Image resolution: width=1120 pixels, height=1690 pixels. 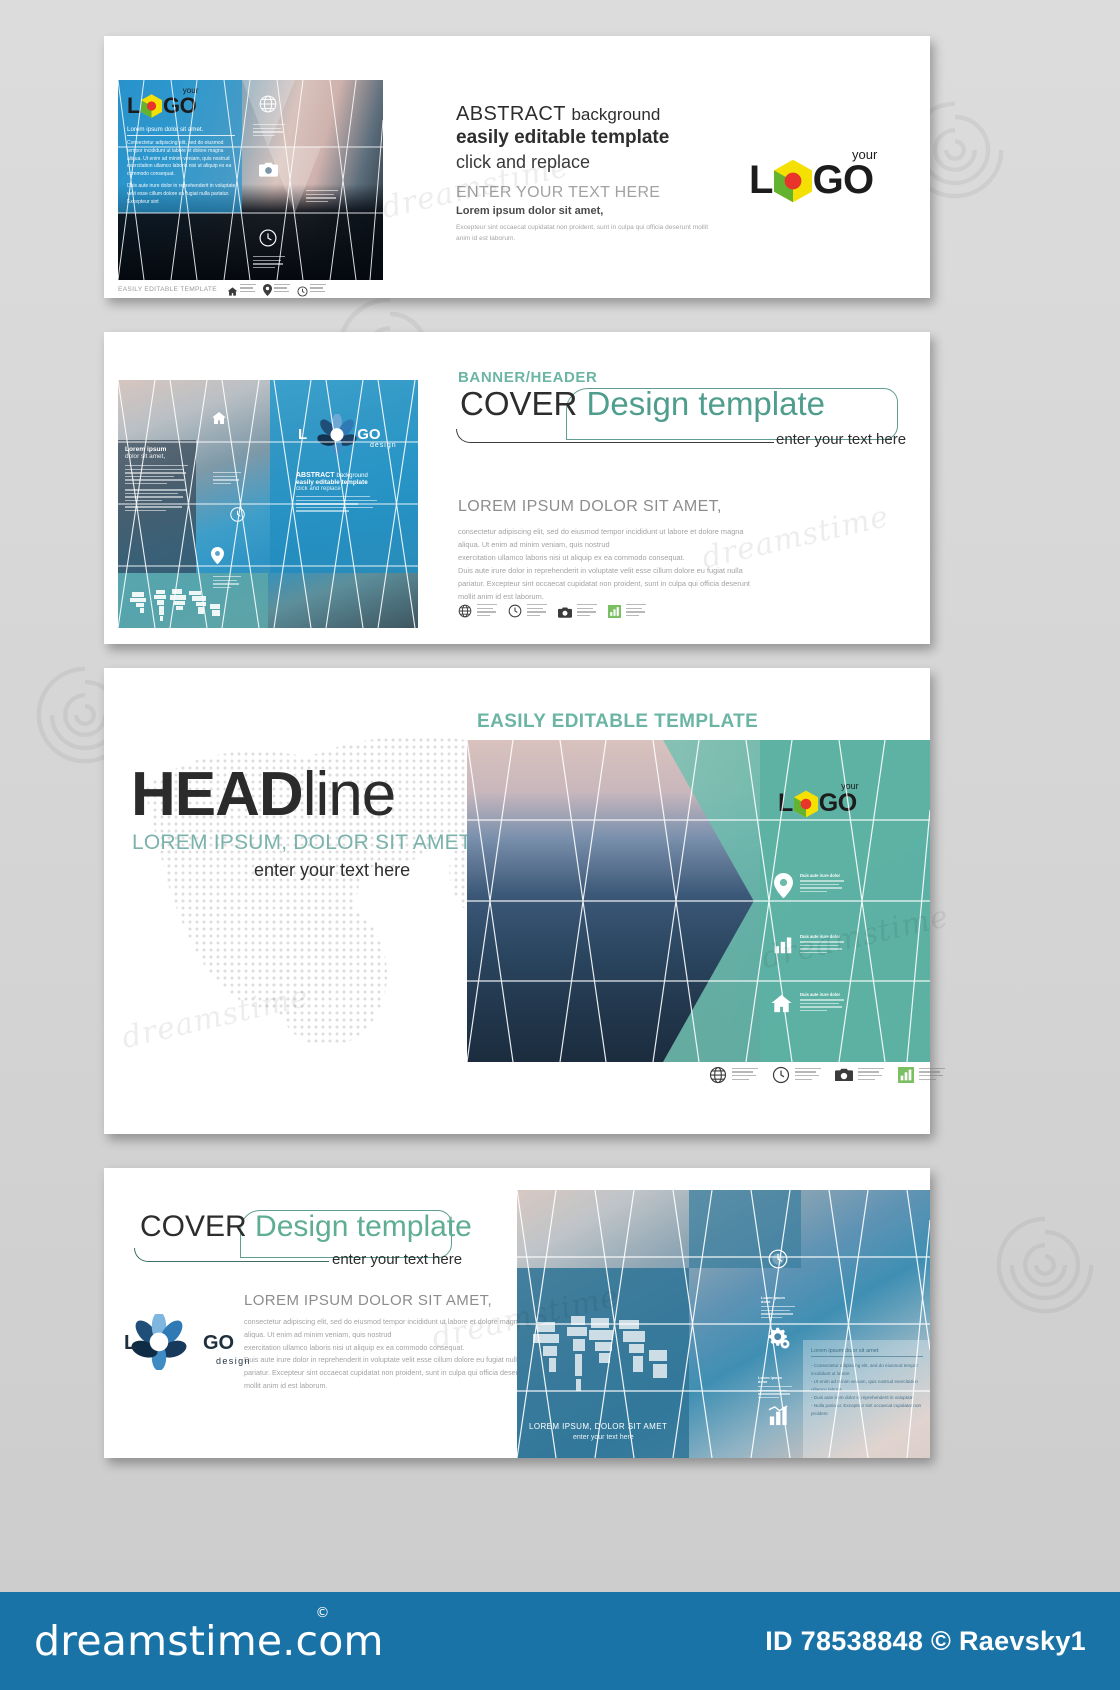 I want to click on thumb-footer-label: EASILY EDITABLE TEMPLATE, so click(x=167, y=289).